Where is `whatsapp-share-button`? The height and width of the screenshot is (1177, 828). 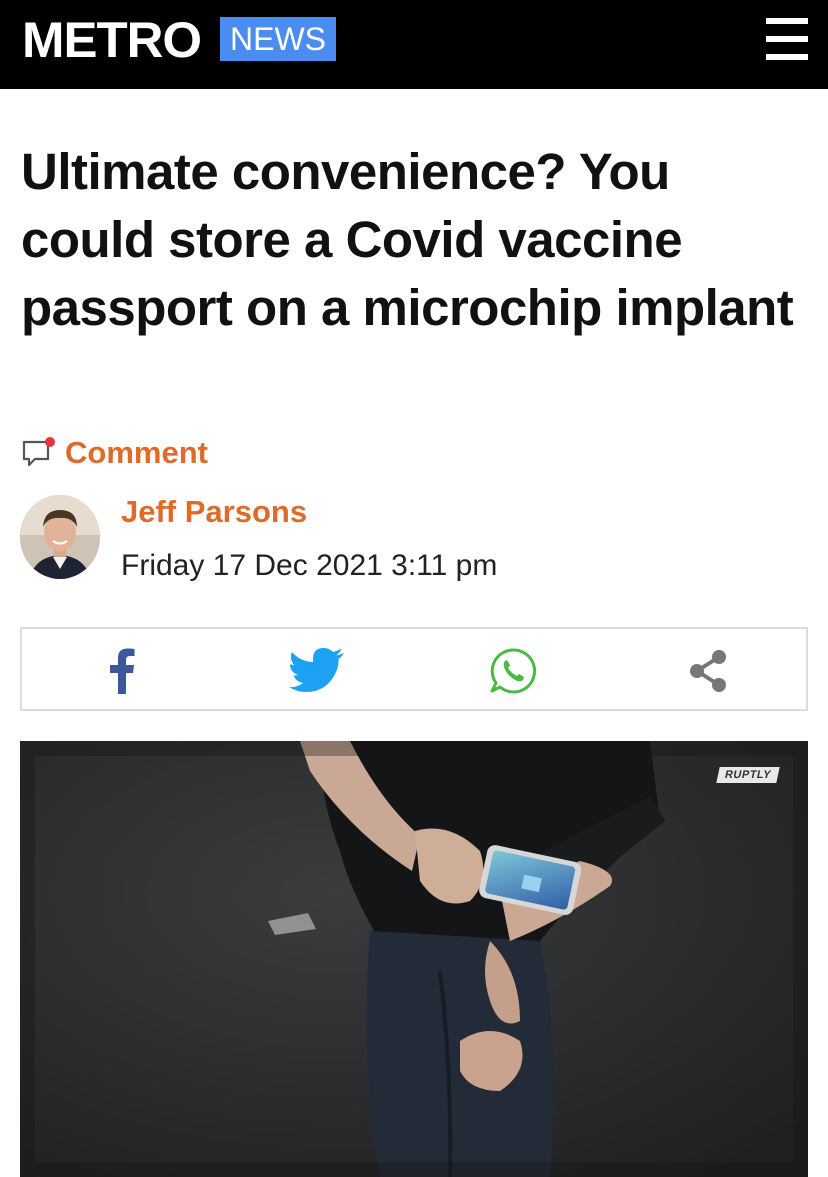
whatsapp-share-button is located at coordinates (513, 671).